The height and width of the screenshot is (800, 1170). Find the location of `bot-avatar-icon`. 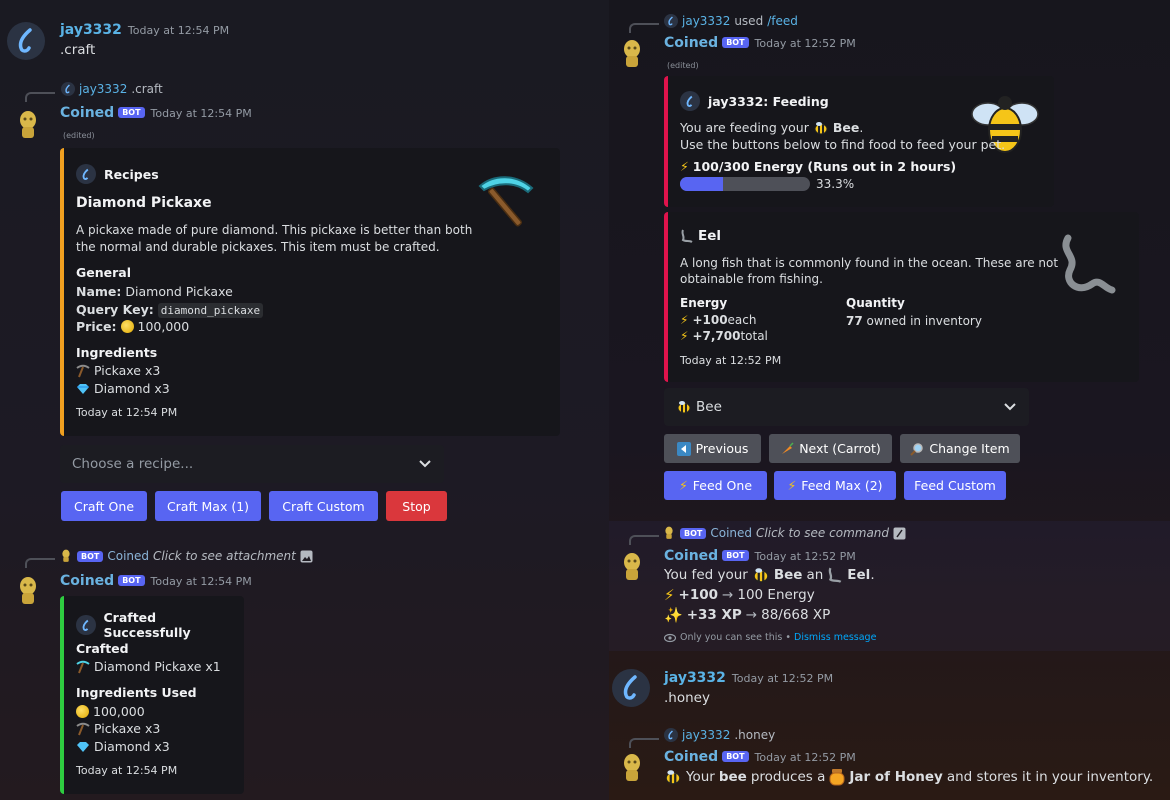

bot-avatar-icon is located at coordinates (28, 590).